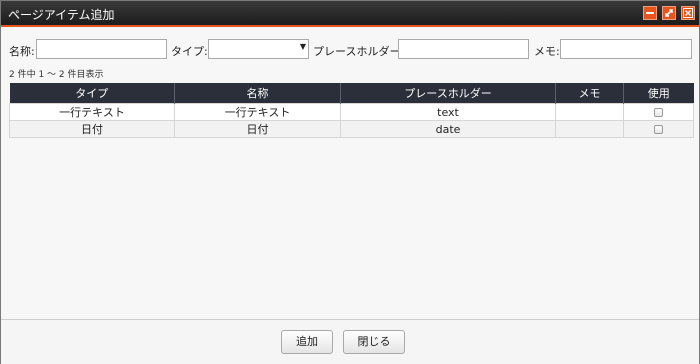 The width and height of the screenshot is (700, 364). Describe the element at coordinates (626, 49) in the screenshot. I see `memo-filter-input` at that location.